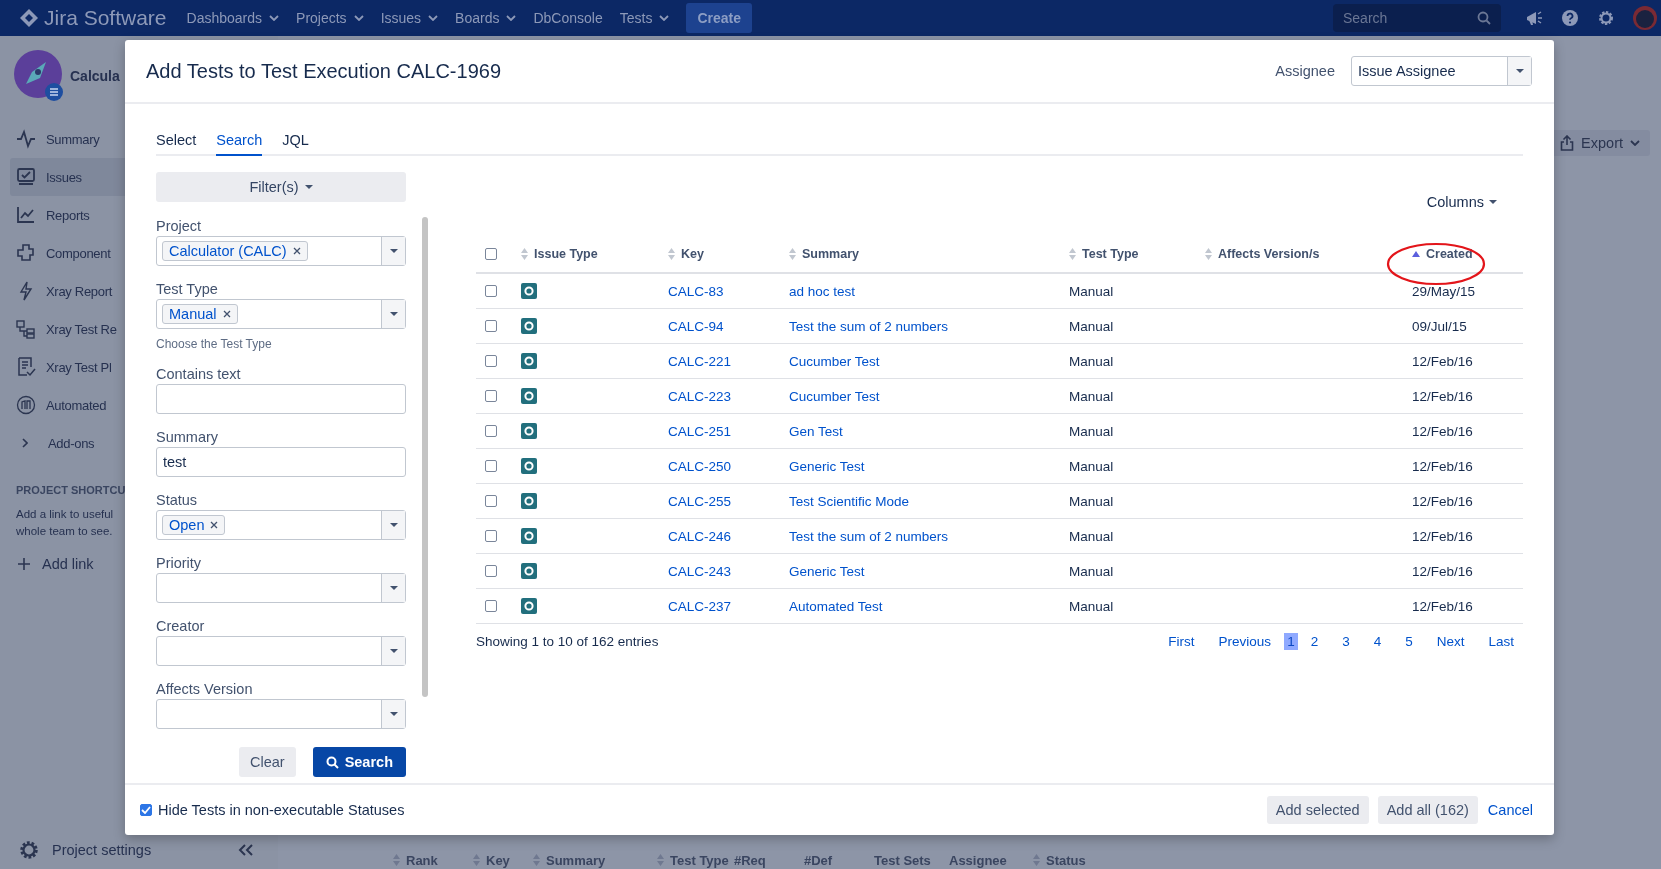 The height and width of the screenshot is (869, 1661). Describe the element at coordinates (199, 374) in the screenshot. I see `field-label: Contains text` at that location.